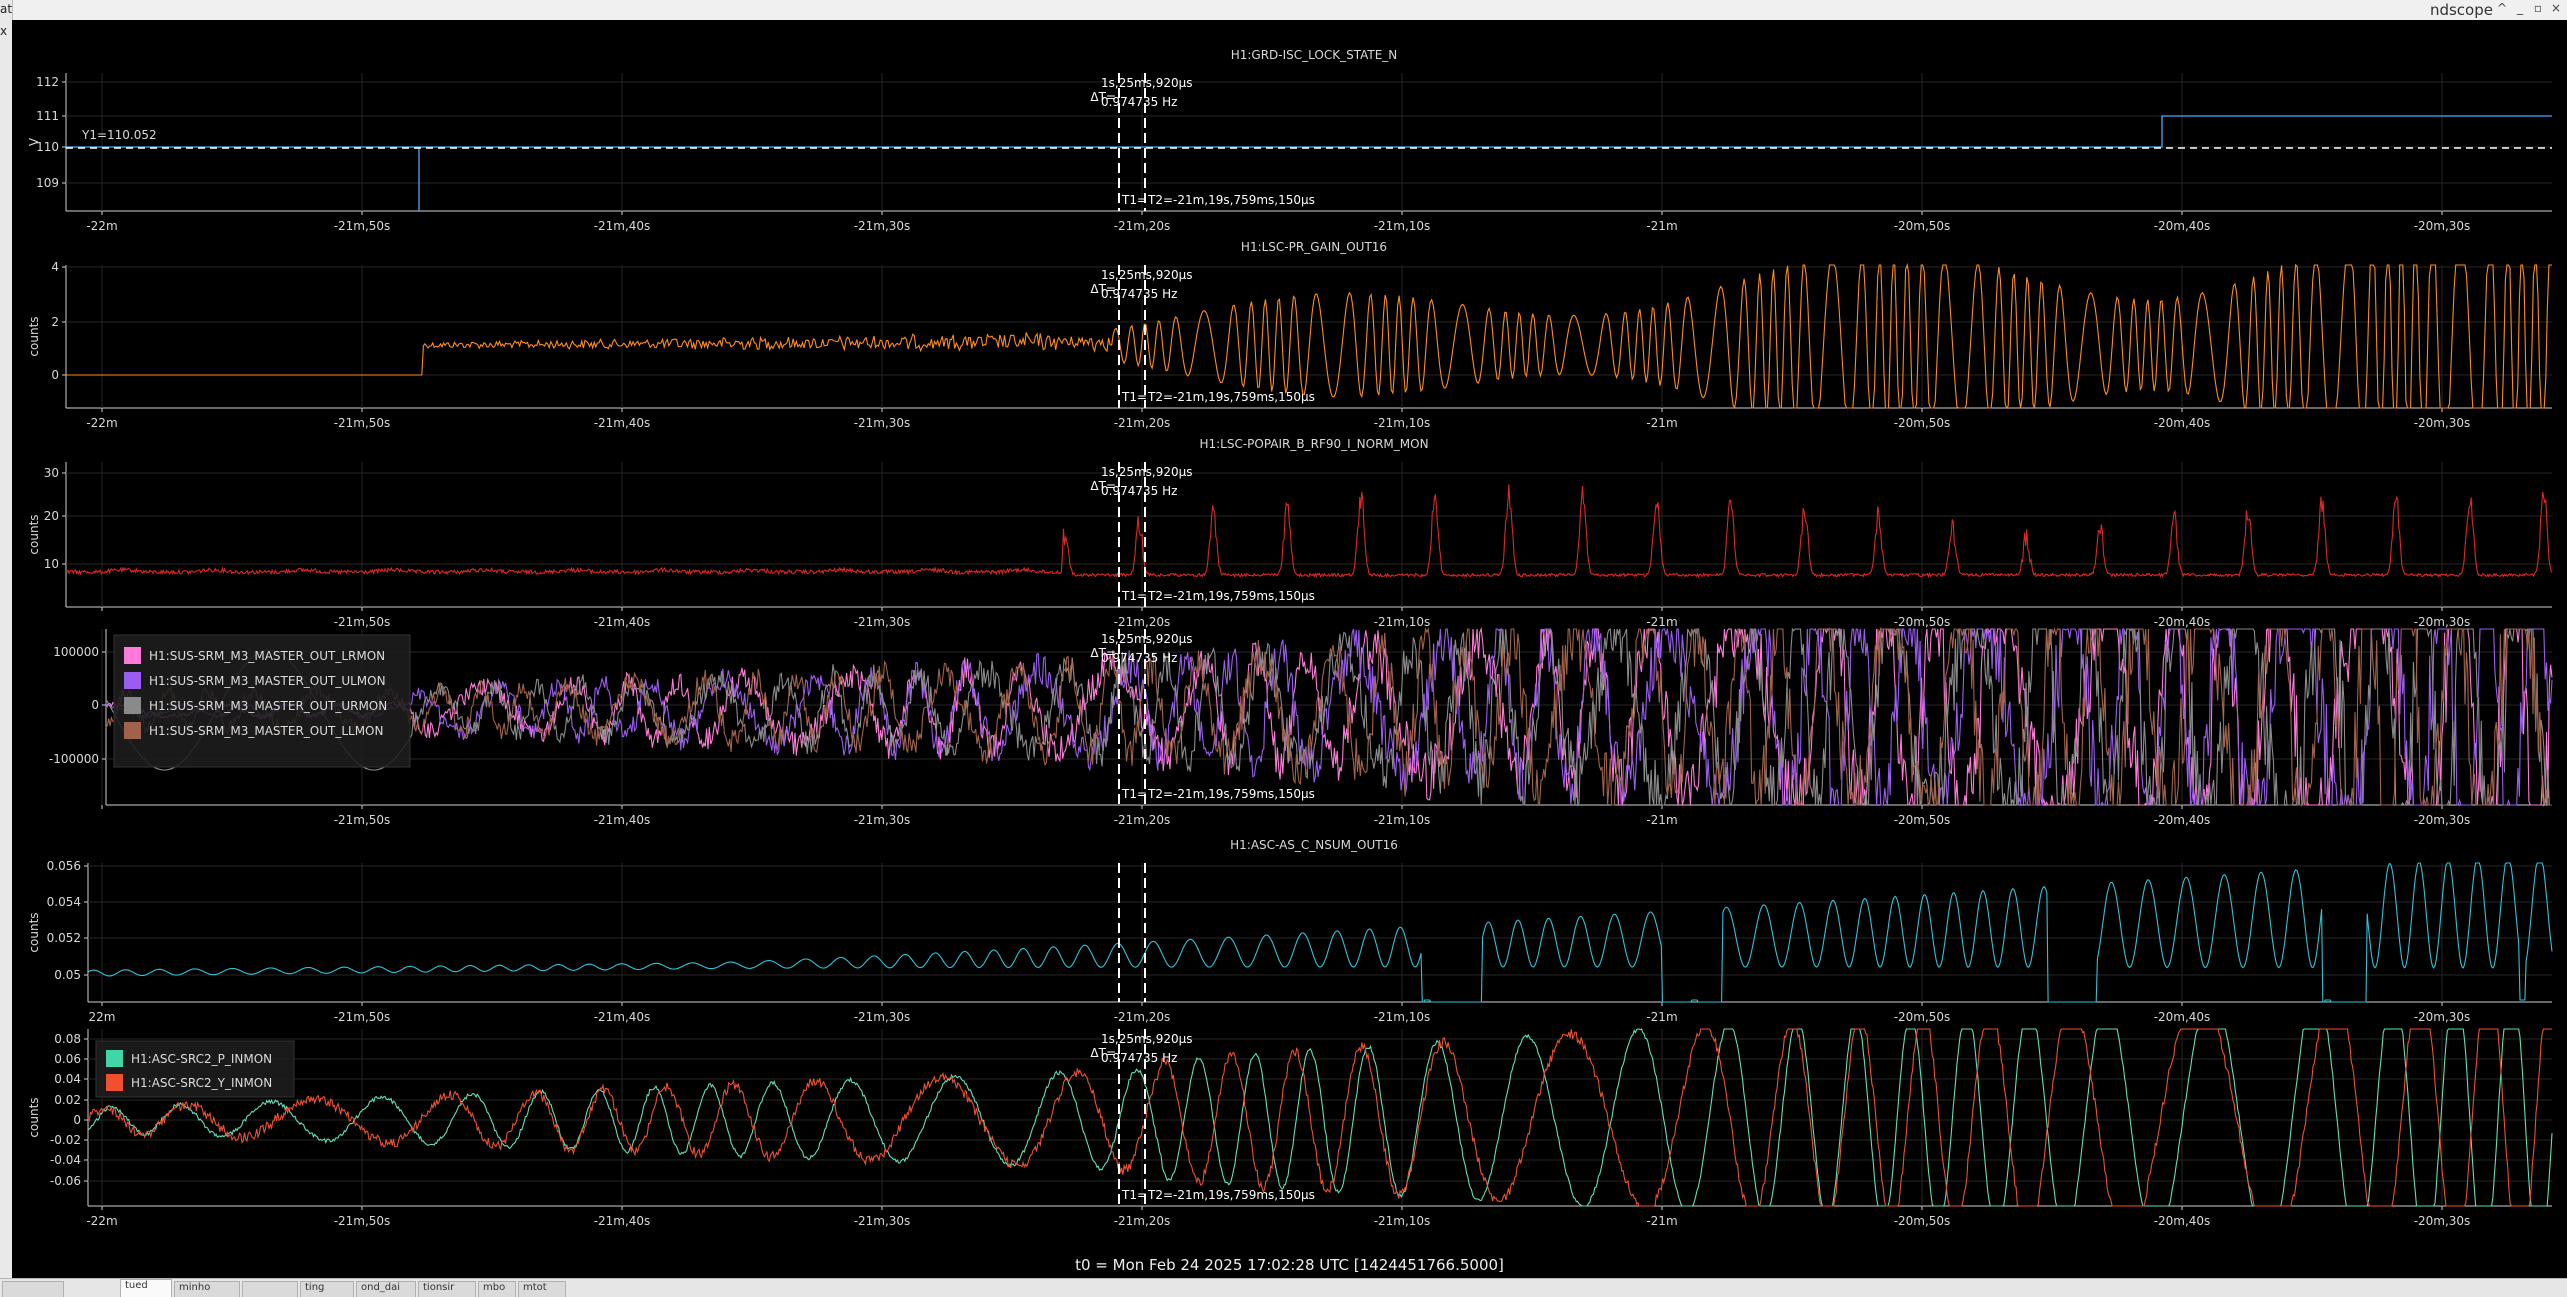  I want to click on tab: ond_dai, so click(386, 1289).